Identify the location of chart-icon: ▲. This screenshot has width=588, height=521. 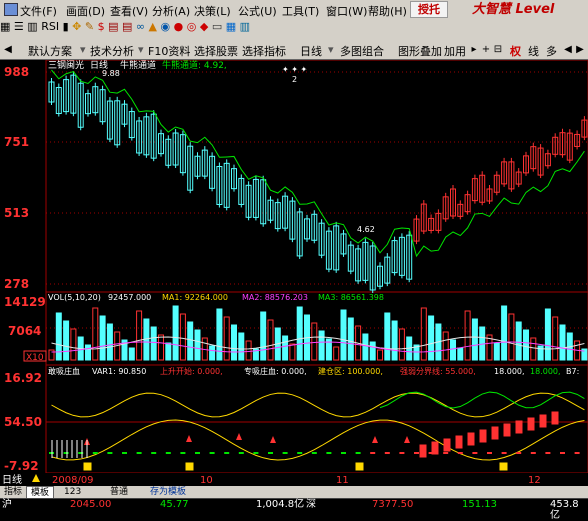
(153, 26).